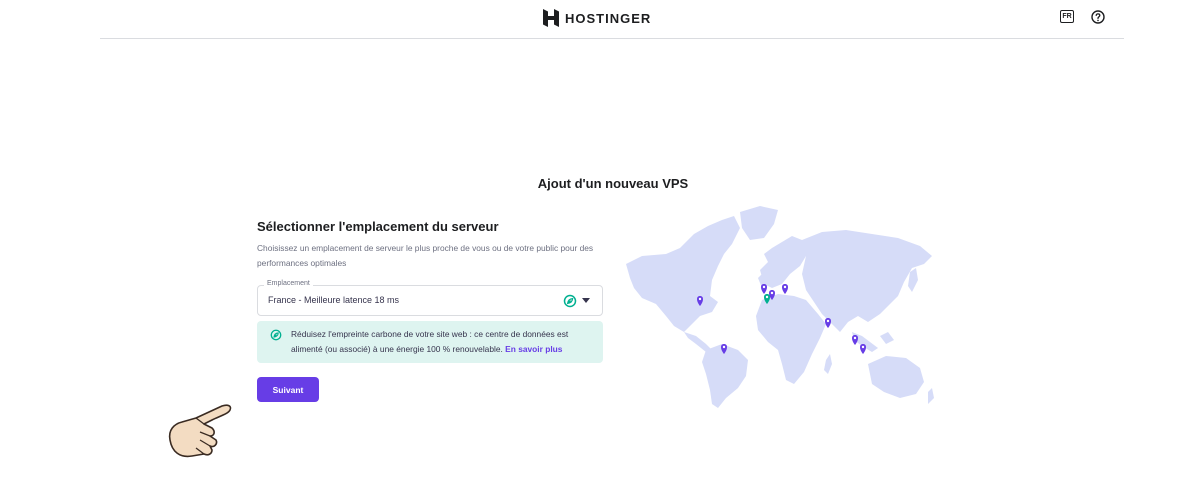 The image size is (1200, 500). I want to click on next-button: Suivant, so click(288, 389).